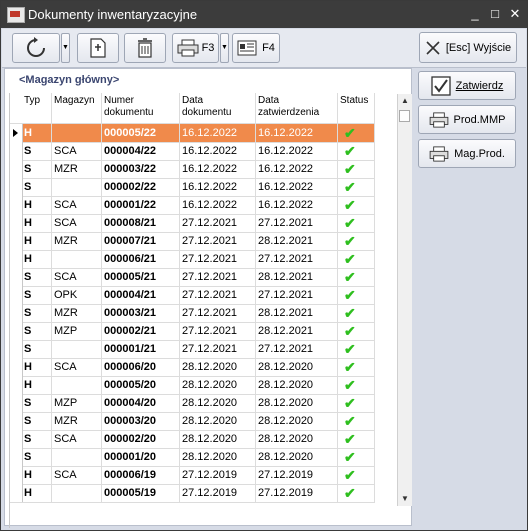 The image size is (528, 531). Describe the element at coordinates (141, 108) in the screenshot. I see `column-header-numer: Numer dokumentu` at that location.